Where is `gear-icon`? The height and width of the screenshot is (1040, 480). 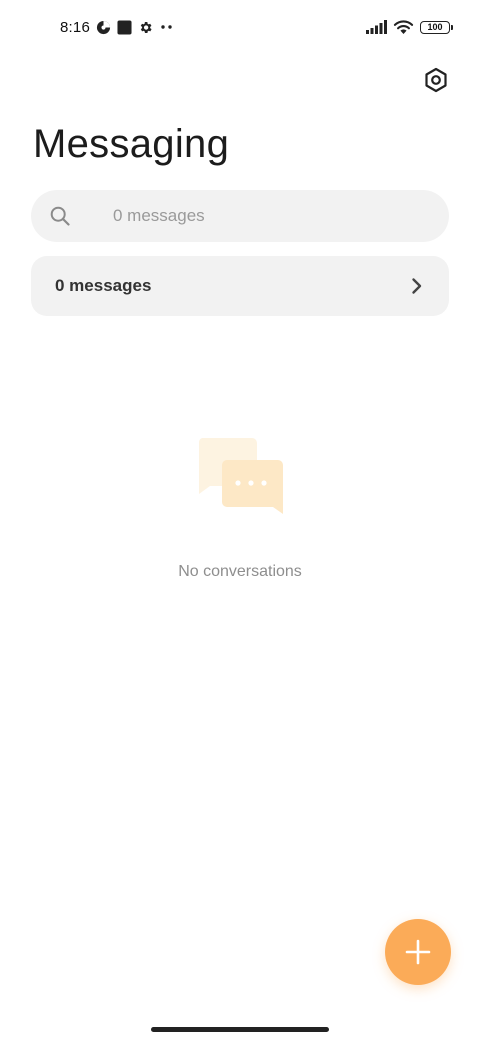 gear-icon is located at coordinates (145, 27).